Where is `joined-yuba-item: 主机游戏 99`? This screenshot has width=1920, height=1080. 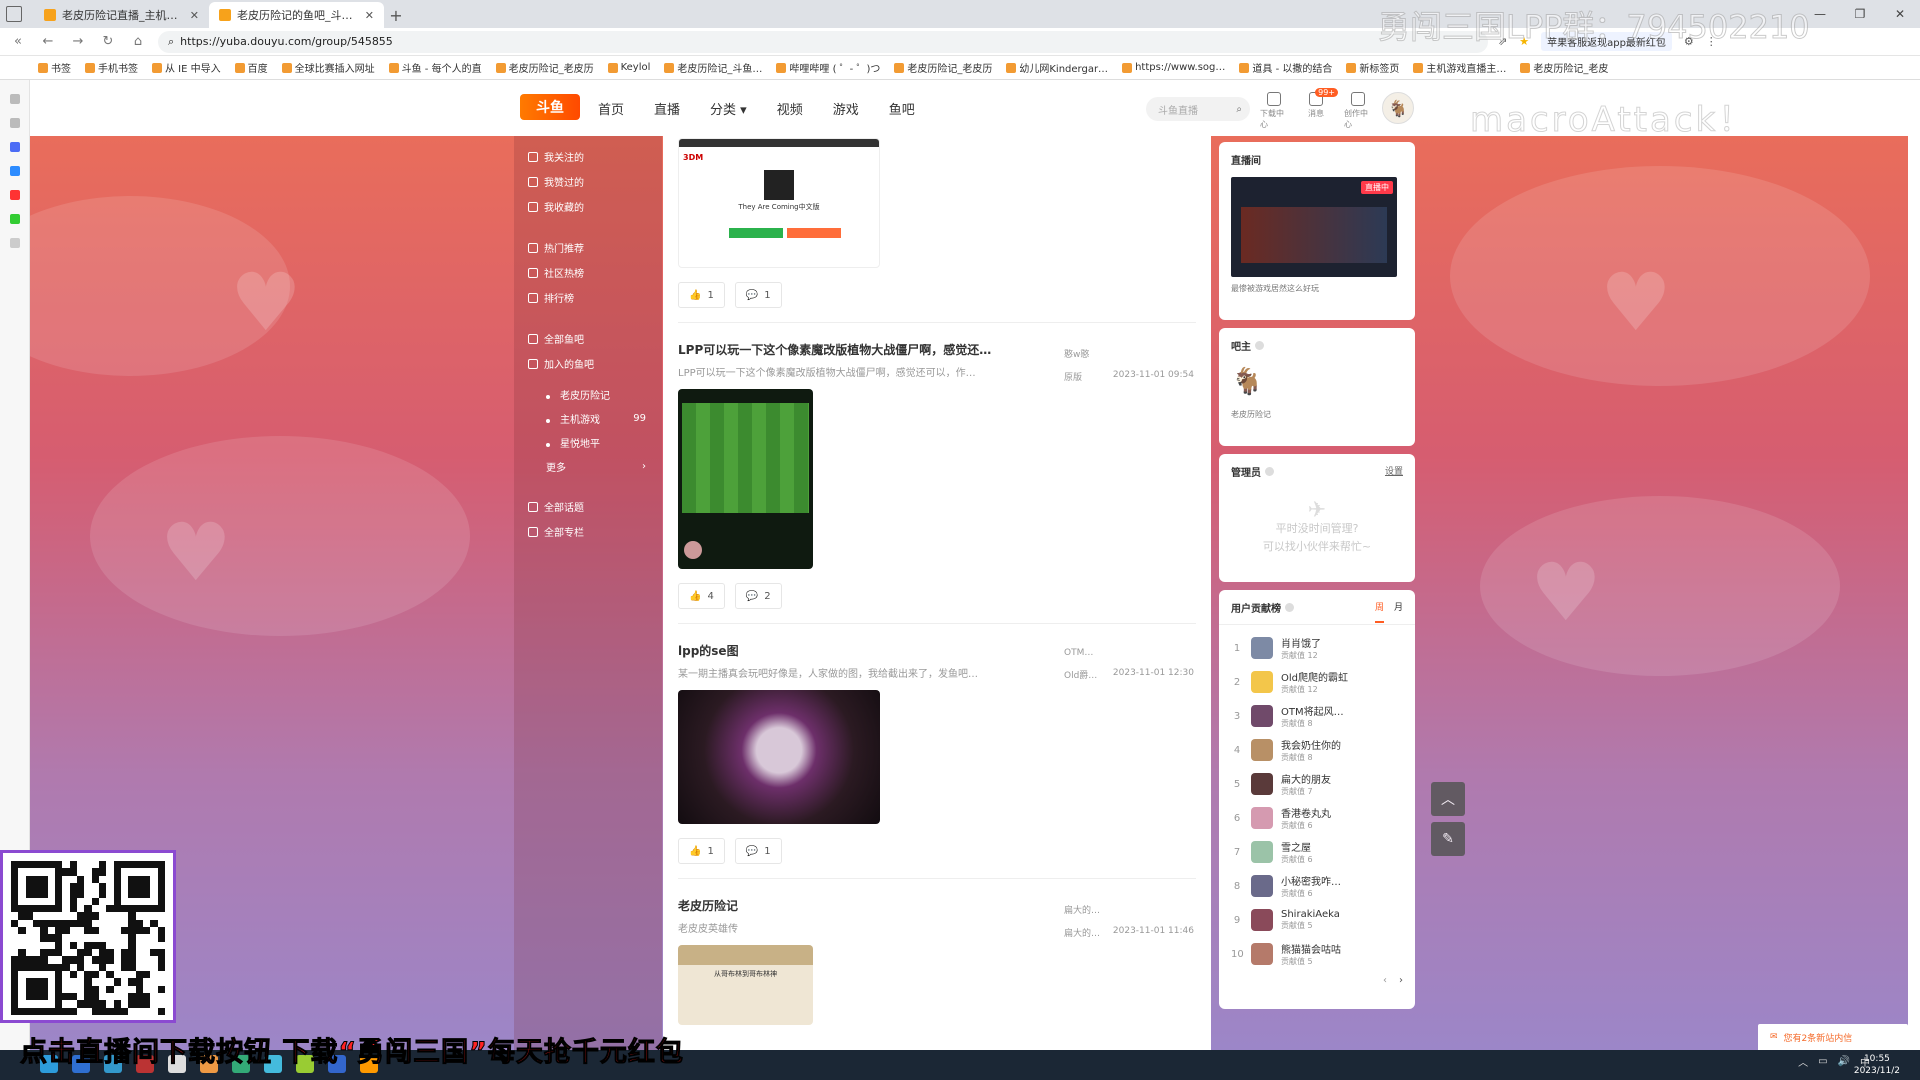 joined-yuba-item: 主机游戏 99 is located at coordinates (588, 418).